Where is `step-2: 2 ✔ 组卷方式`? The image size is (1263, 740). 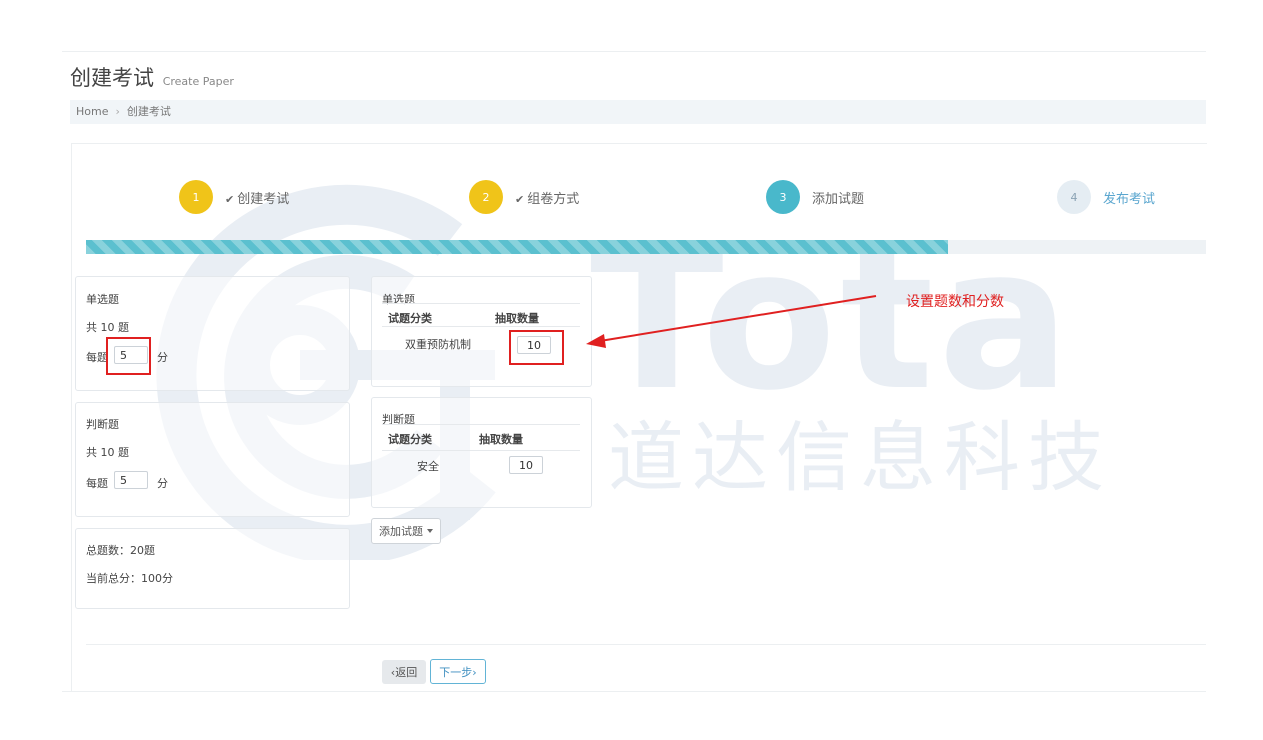
step-2: 2 ✔ 组卷方式 is located at coordinates (524, 197).